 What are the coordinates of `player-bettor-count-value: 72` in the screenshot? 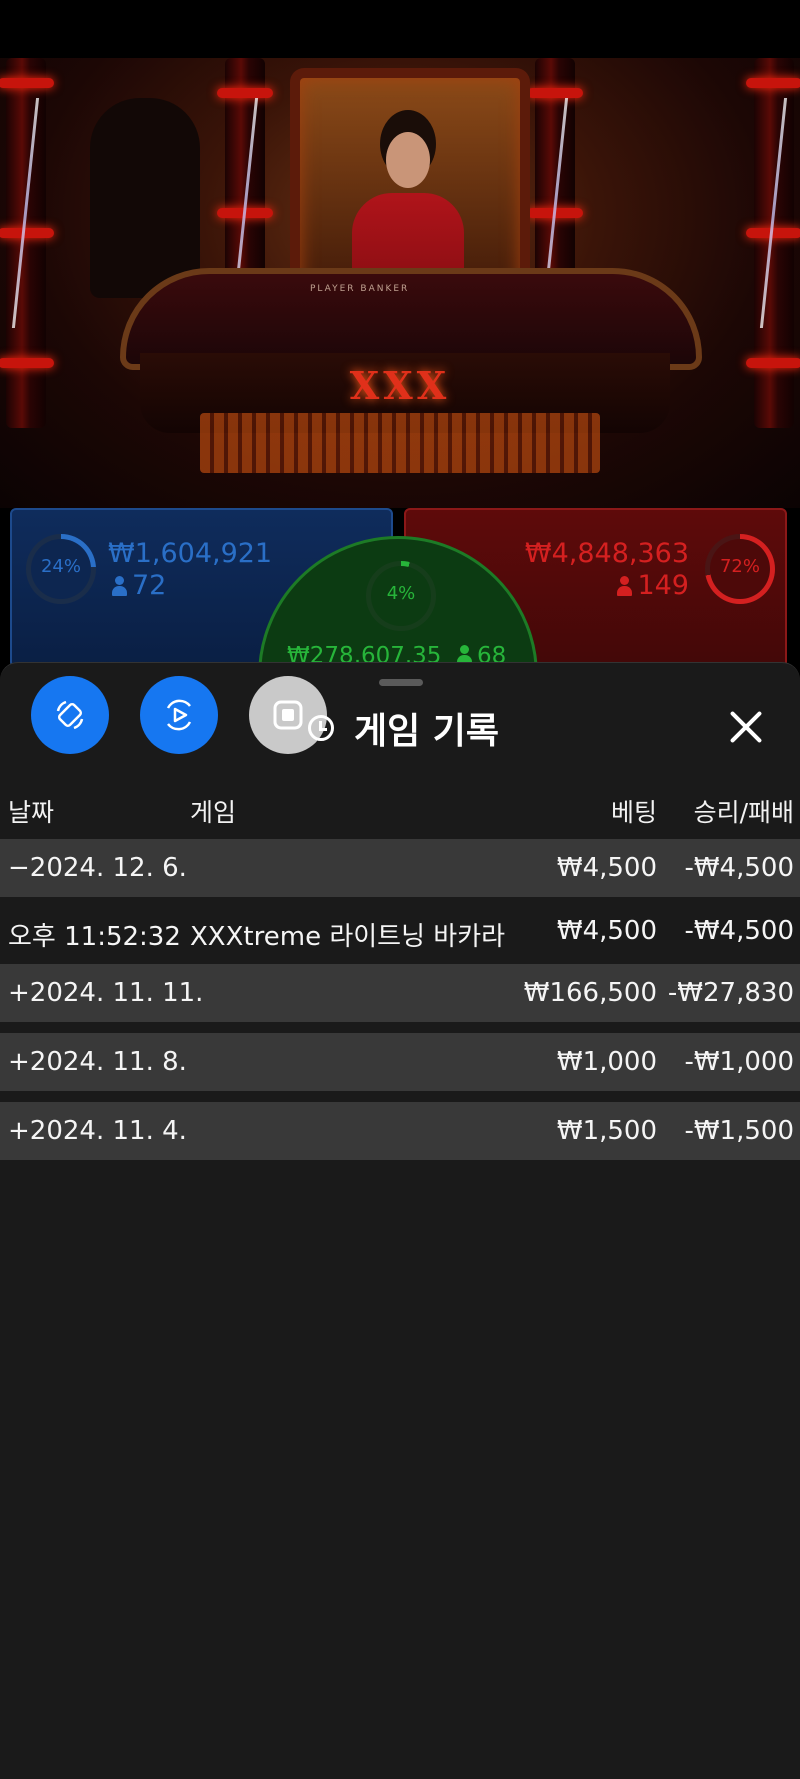 It's located at (149, 585).